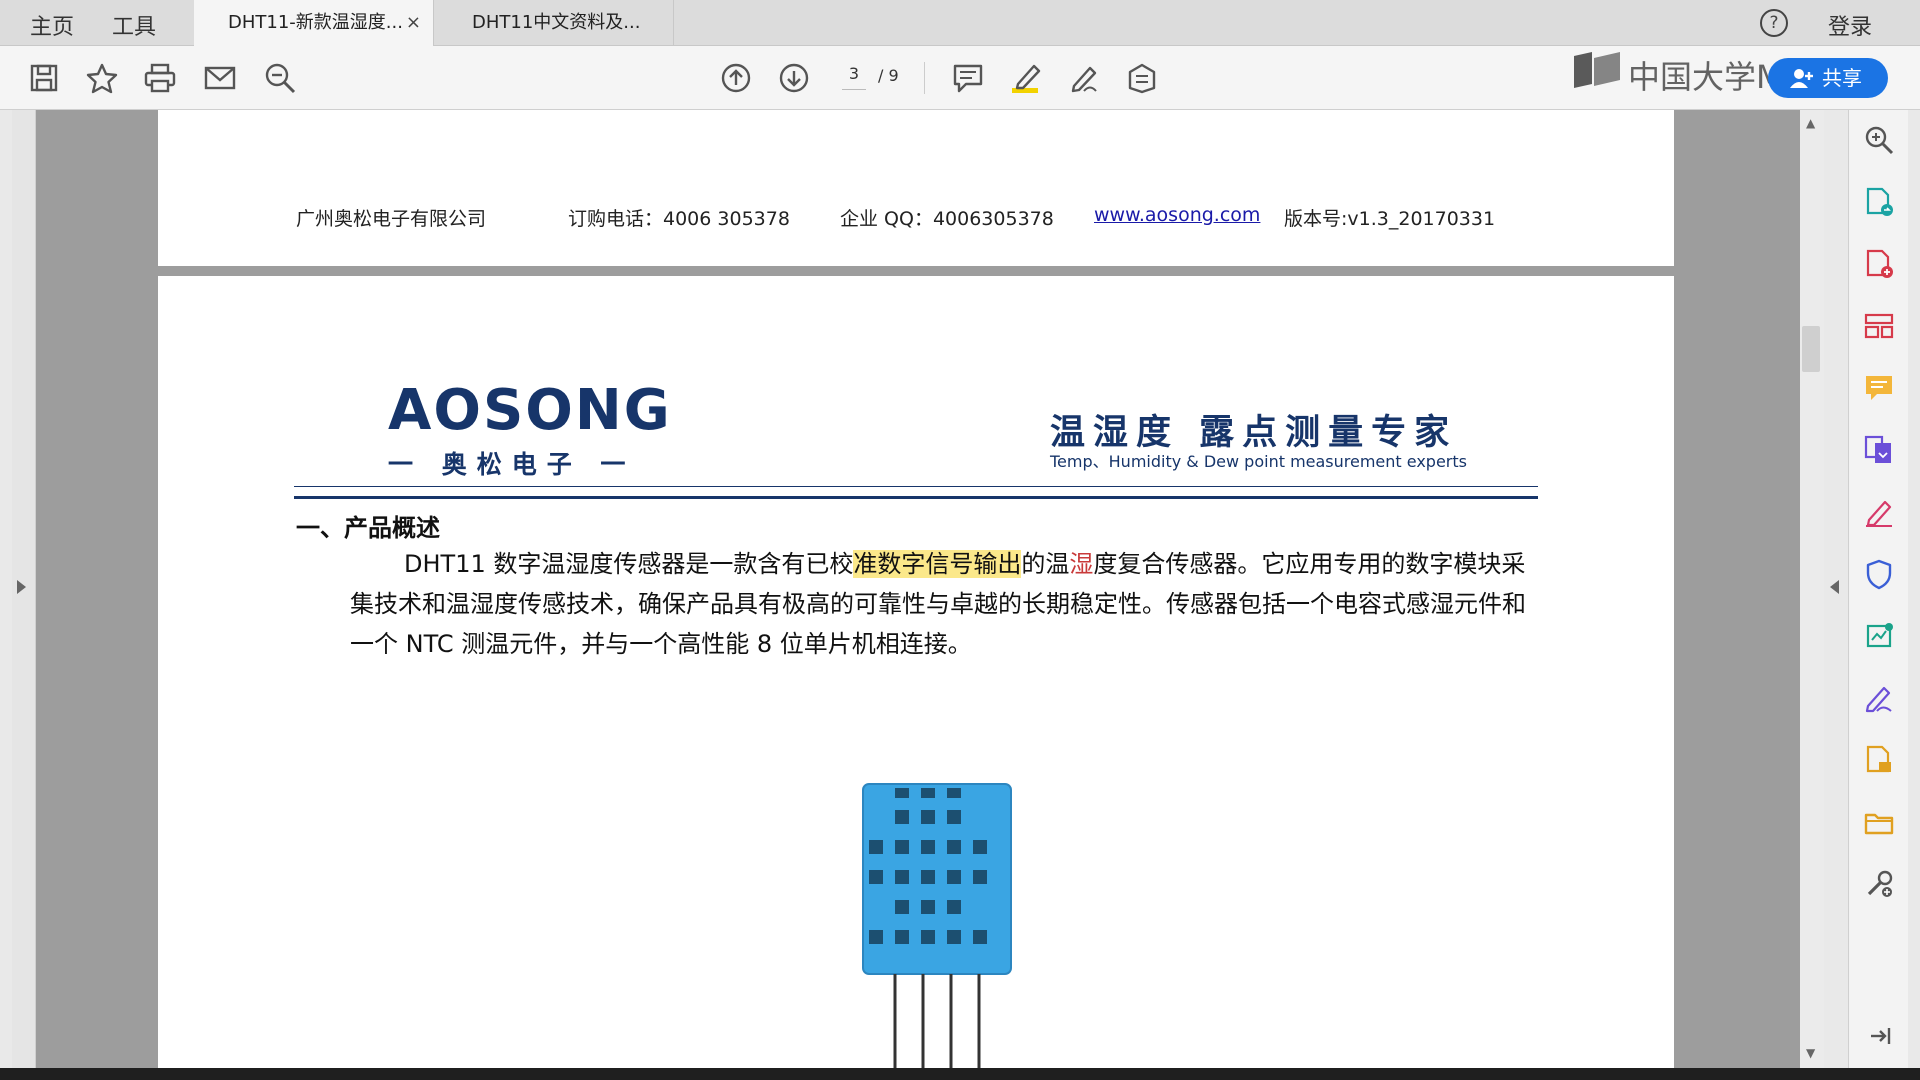 This screenshot has width=1920, height=1080. What do you see at coordinates (968, 78) in the screenshot?
I see `comment-icon` at bounding box center [968, 78].